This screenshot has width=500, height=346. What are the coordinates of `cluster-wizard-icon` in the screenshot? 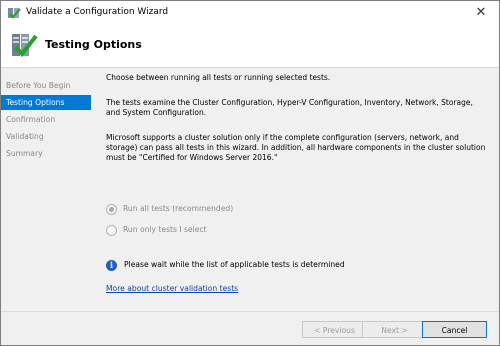 It's located at (14, 13).